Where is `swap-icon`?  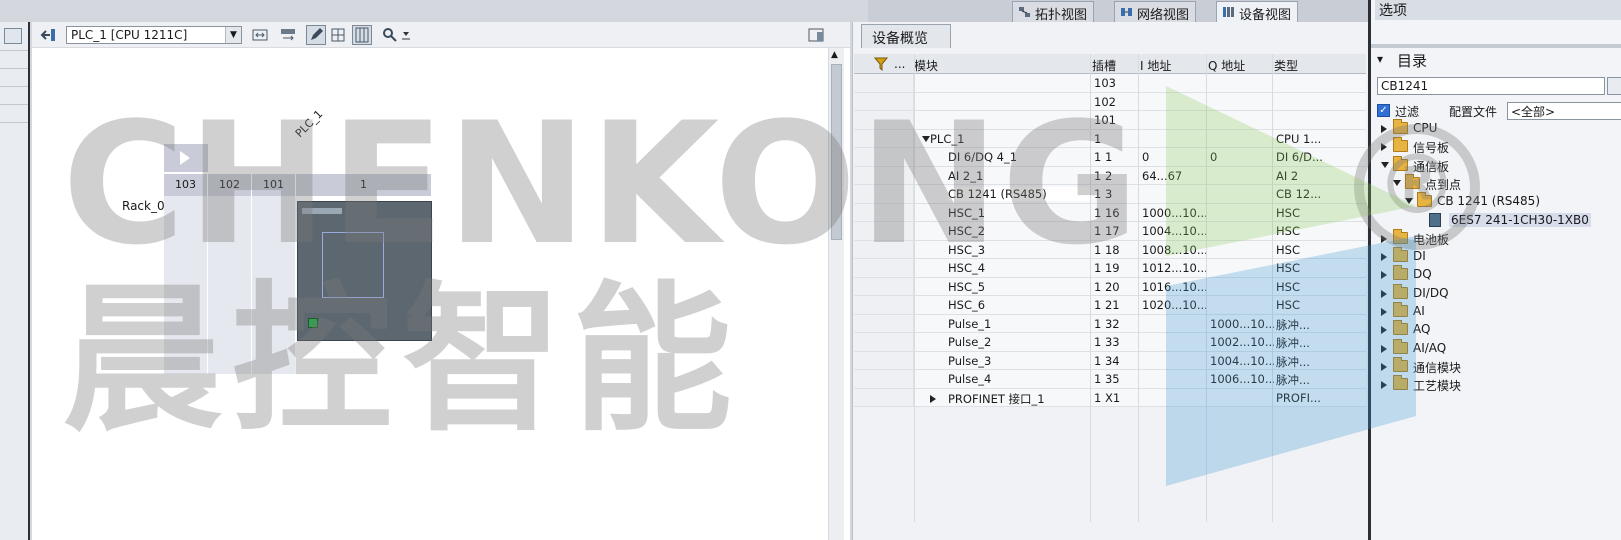 swap-icon is located at coordinates (260, 35).